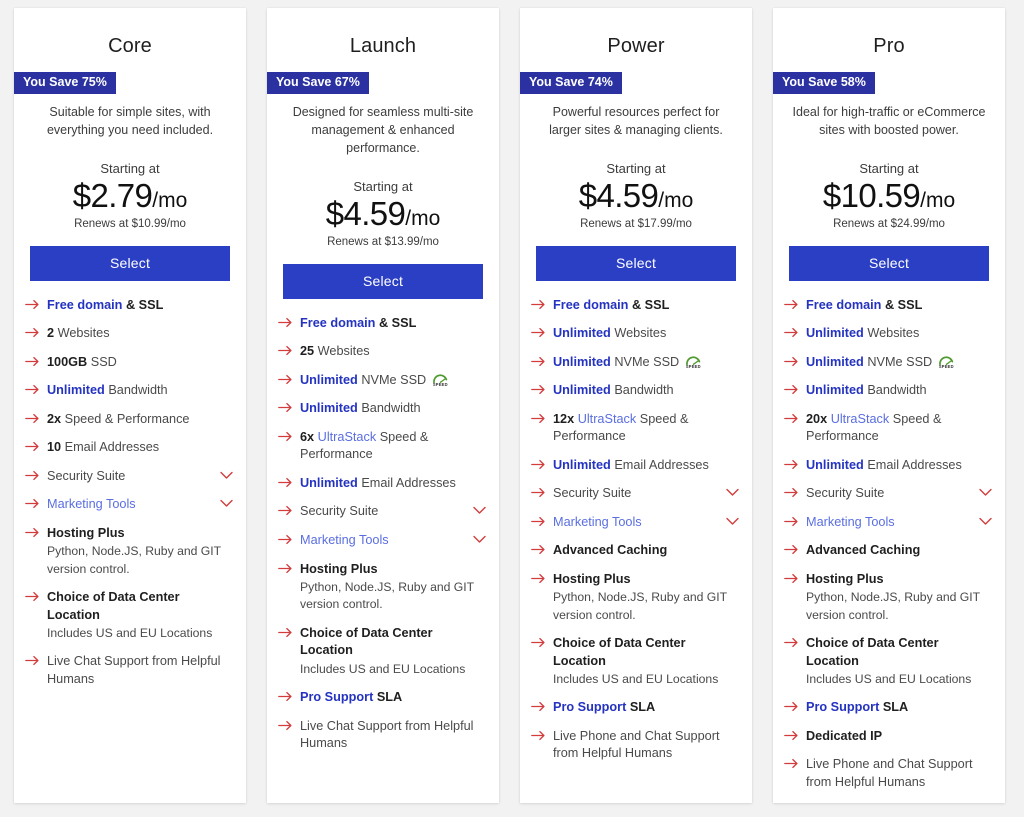  I want to click on feature-body: 20x UltraStack Speed & Performance, so click(899, 428).